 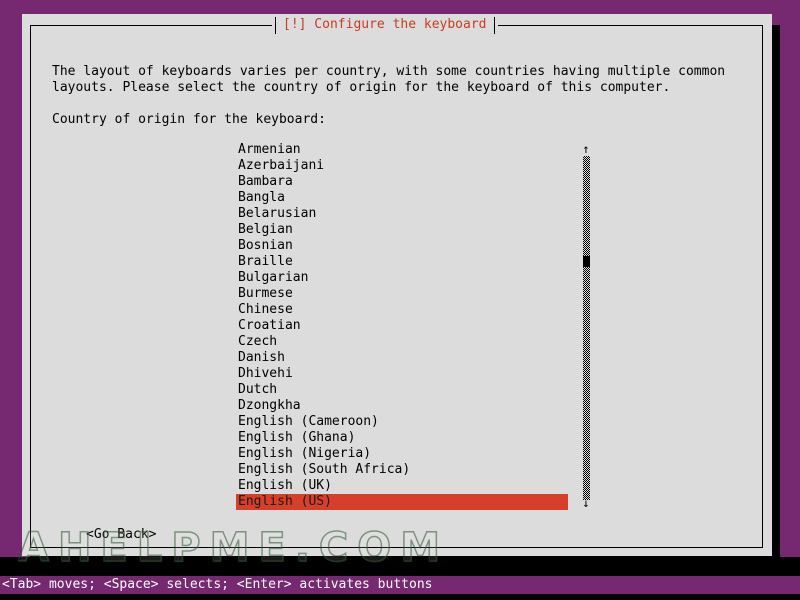 I want to click on list-item: Croatian, so click(x=401, y=326).